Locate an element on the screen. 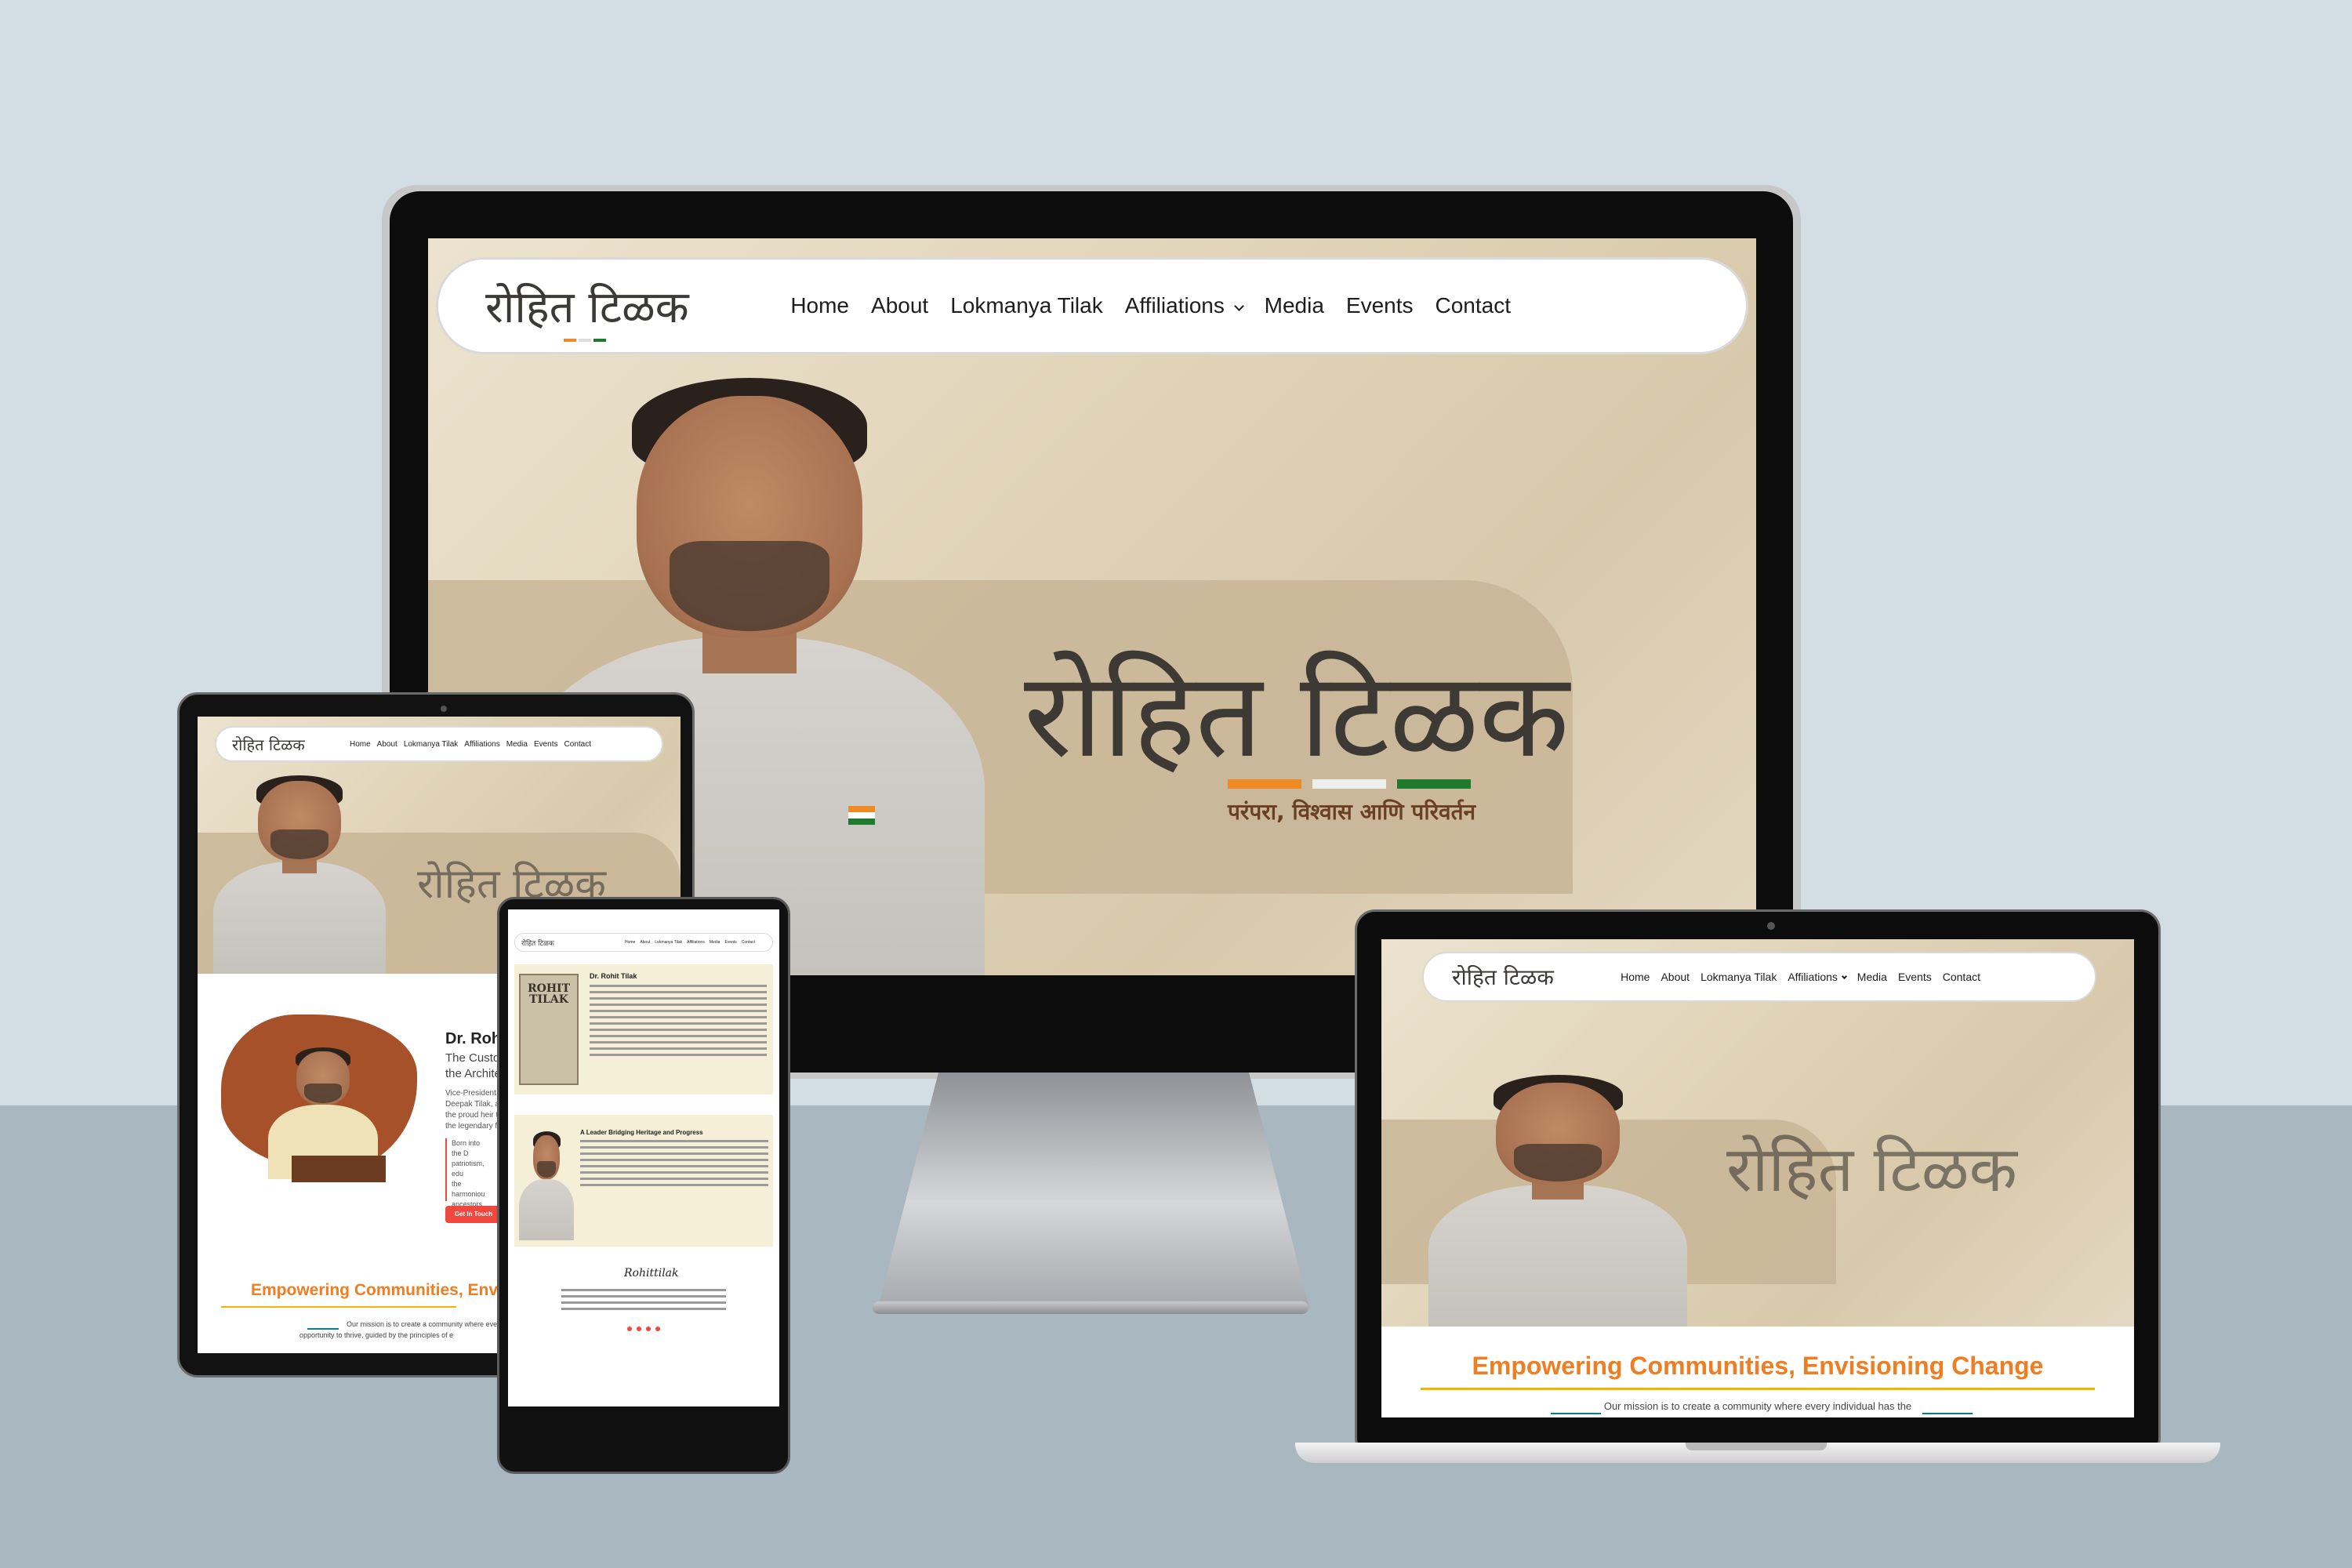  podium is located at coordinates (339, 1169).